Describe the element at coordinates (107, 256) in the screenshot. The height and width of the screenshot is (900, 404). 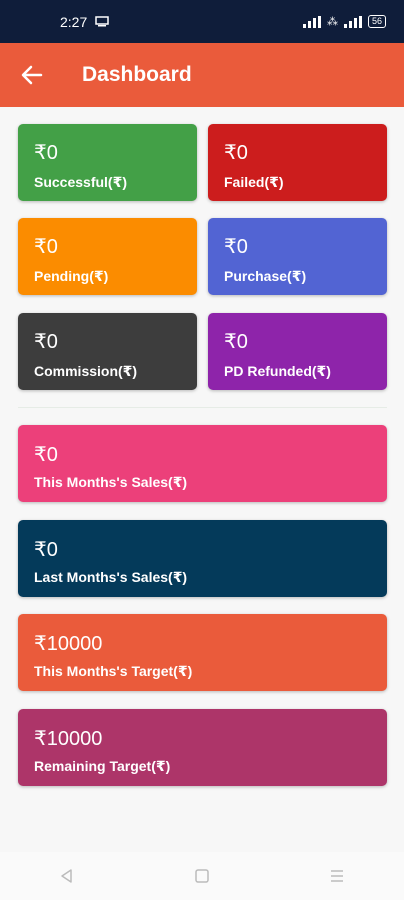
I see `pending-card: ₹0 Pending(₹)` at that location.